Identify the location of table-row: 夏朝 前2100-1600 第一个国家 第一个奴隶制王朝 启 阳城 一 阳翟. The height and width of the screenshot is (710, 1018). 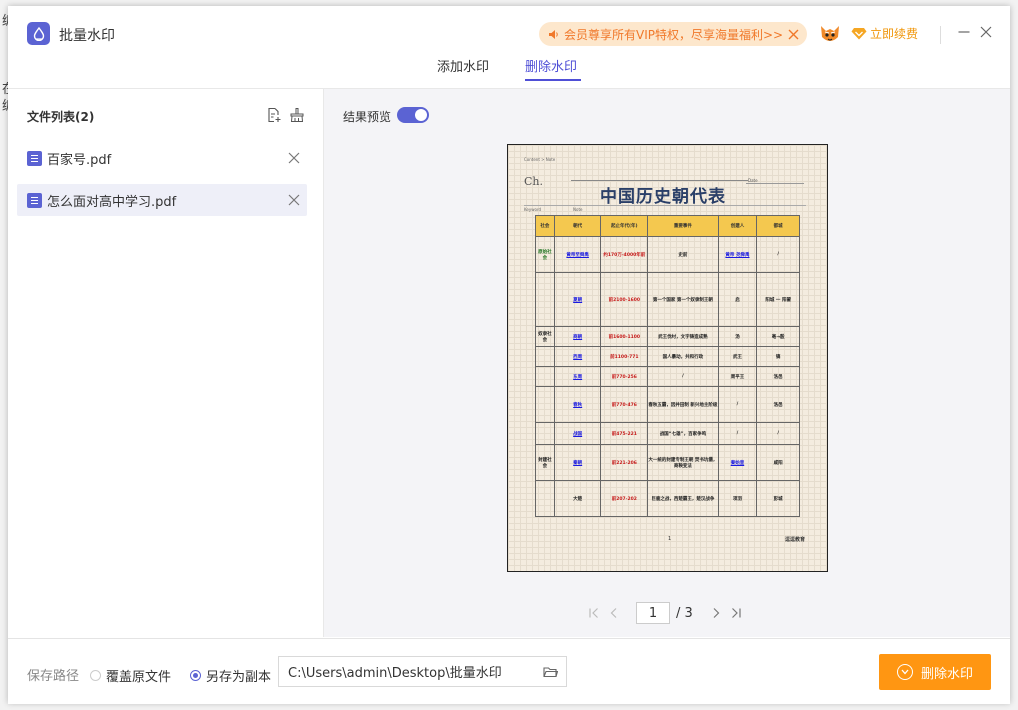
(667, 299).